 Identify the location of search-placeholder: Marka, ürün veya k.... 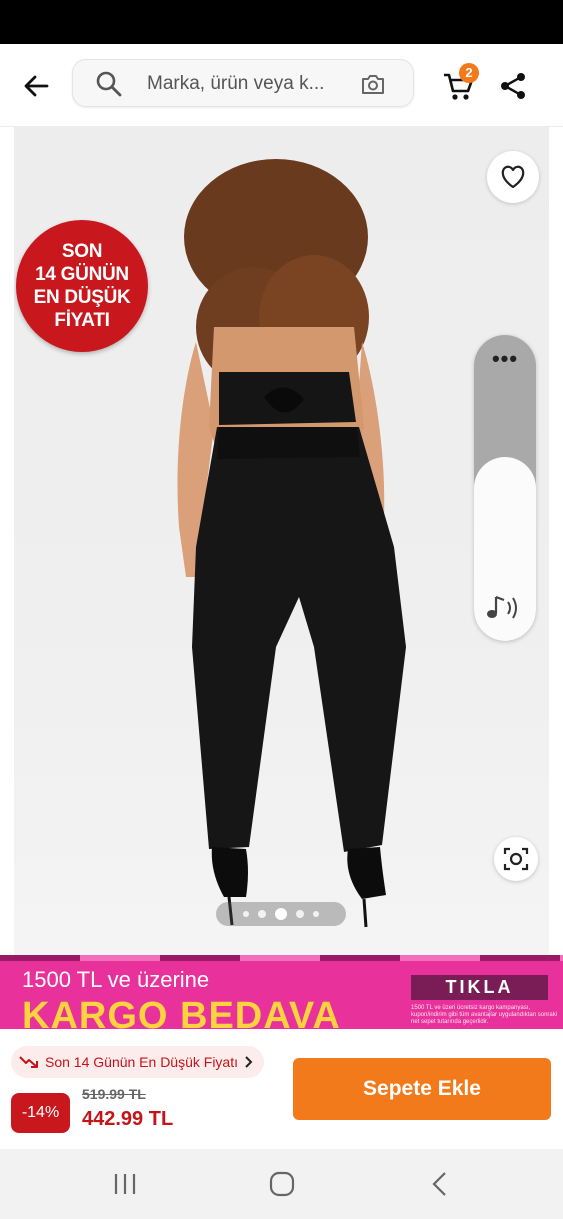
(236, 83).